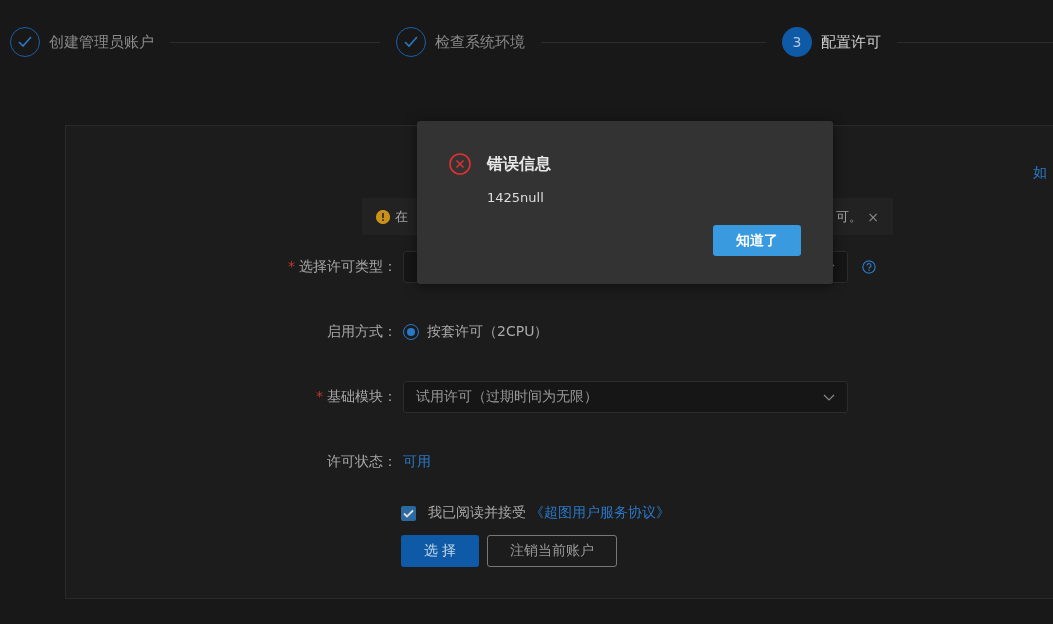  I want to click on field-label: 选择许可类型：, so click(348, 267).